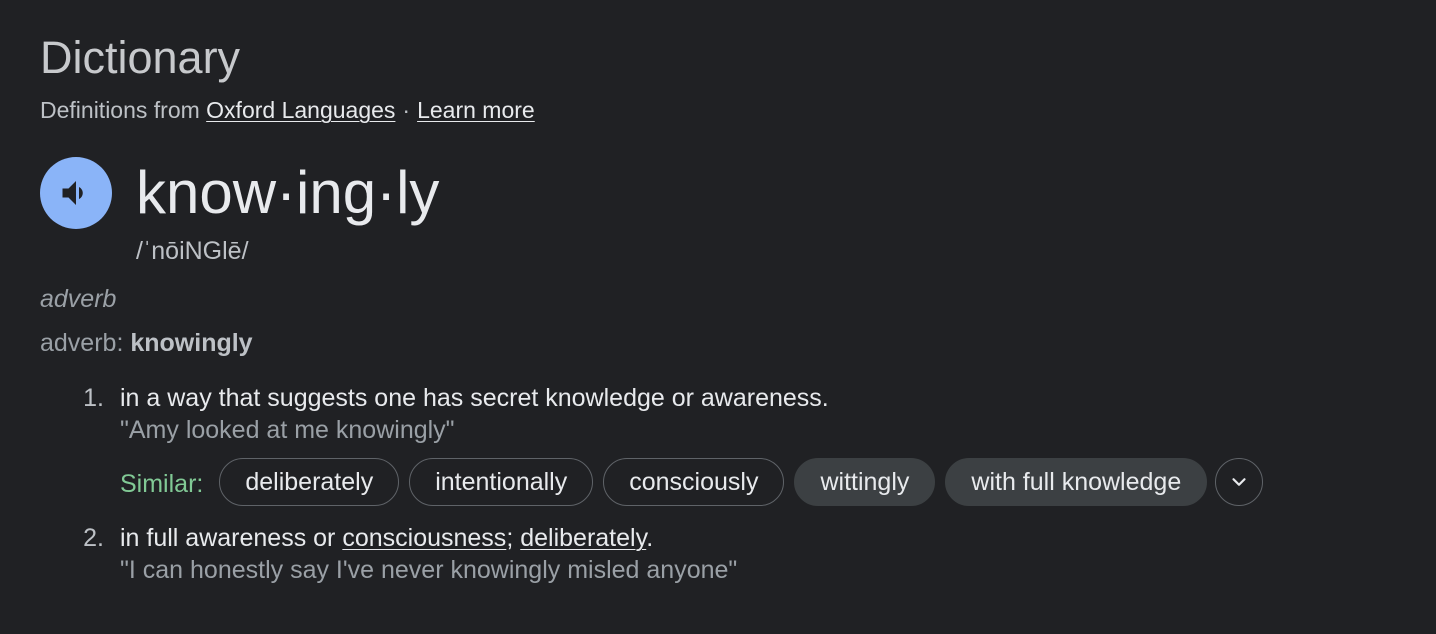 The height and width of the screenshot is (634, 1436). Describe the element at coordinates (192, 251) in the screenshot. I see `phonetic-spelling: /ˈnōiNGlē/` at that location.